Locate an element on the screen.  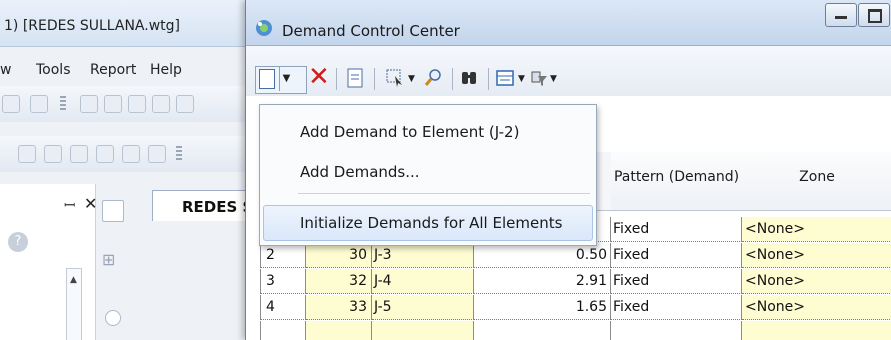
row-id: 30 is located at coordinates (339, 255).